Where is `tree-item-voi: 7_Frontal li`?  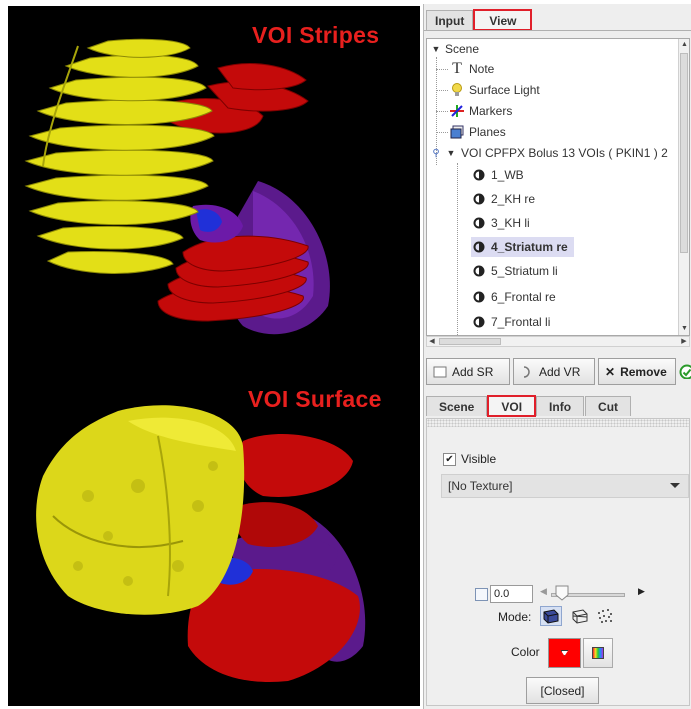 tree-item-voi: 7_Frontal li is located at coordinates (510, 322).